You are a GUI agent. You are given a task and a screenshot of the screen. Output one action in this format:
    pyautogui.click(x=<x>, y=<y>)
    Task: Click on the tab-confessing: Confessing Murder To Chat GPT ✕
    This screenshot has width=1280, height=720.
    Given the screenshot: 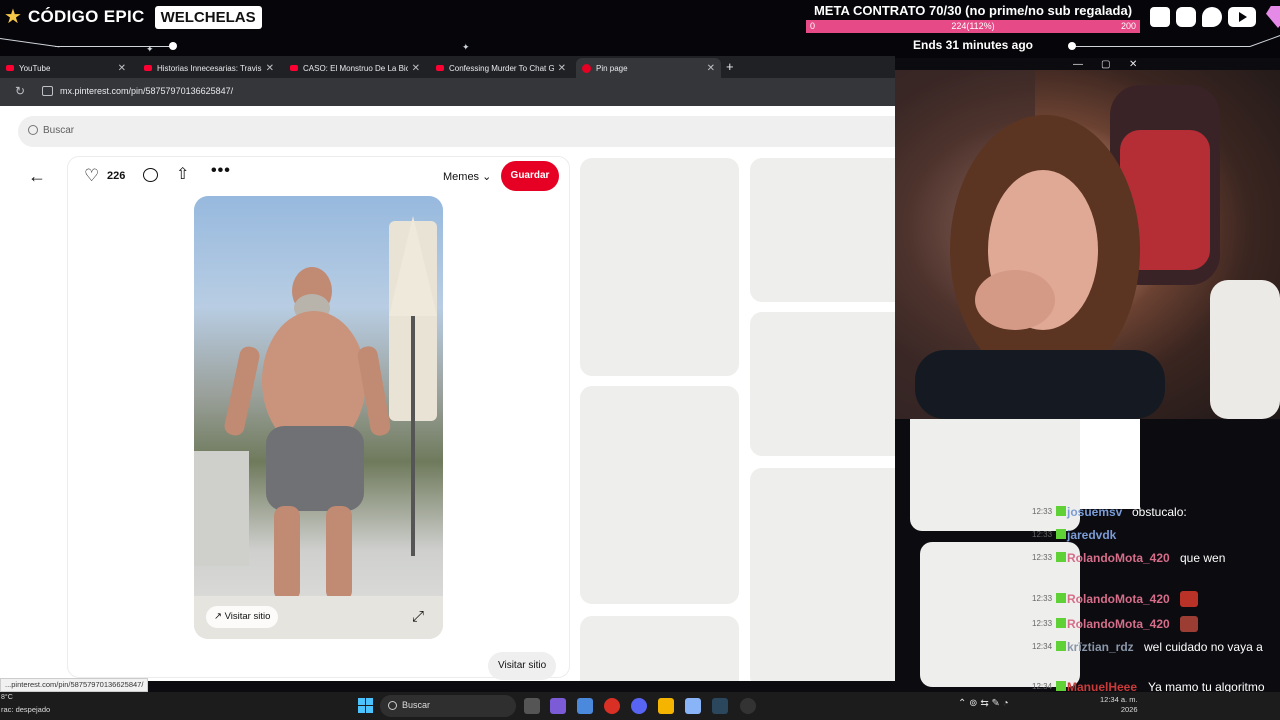 What is the action you would take?
    pyautogui.click(x=501, y=68)
    